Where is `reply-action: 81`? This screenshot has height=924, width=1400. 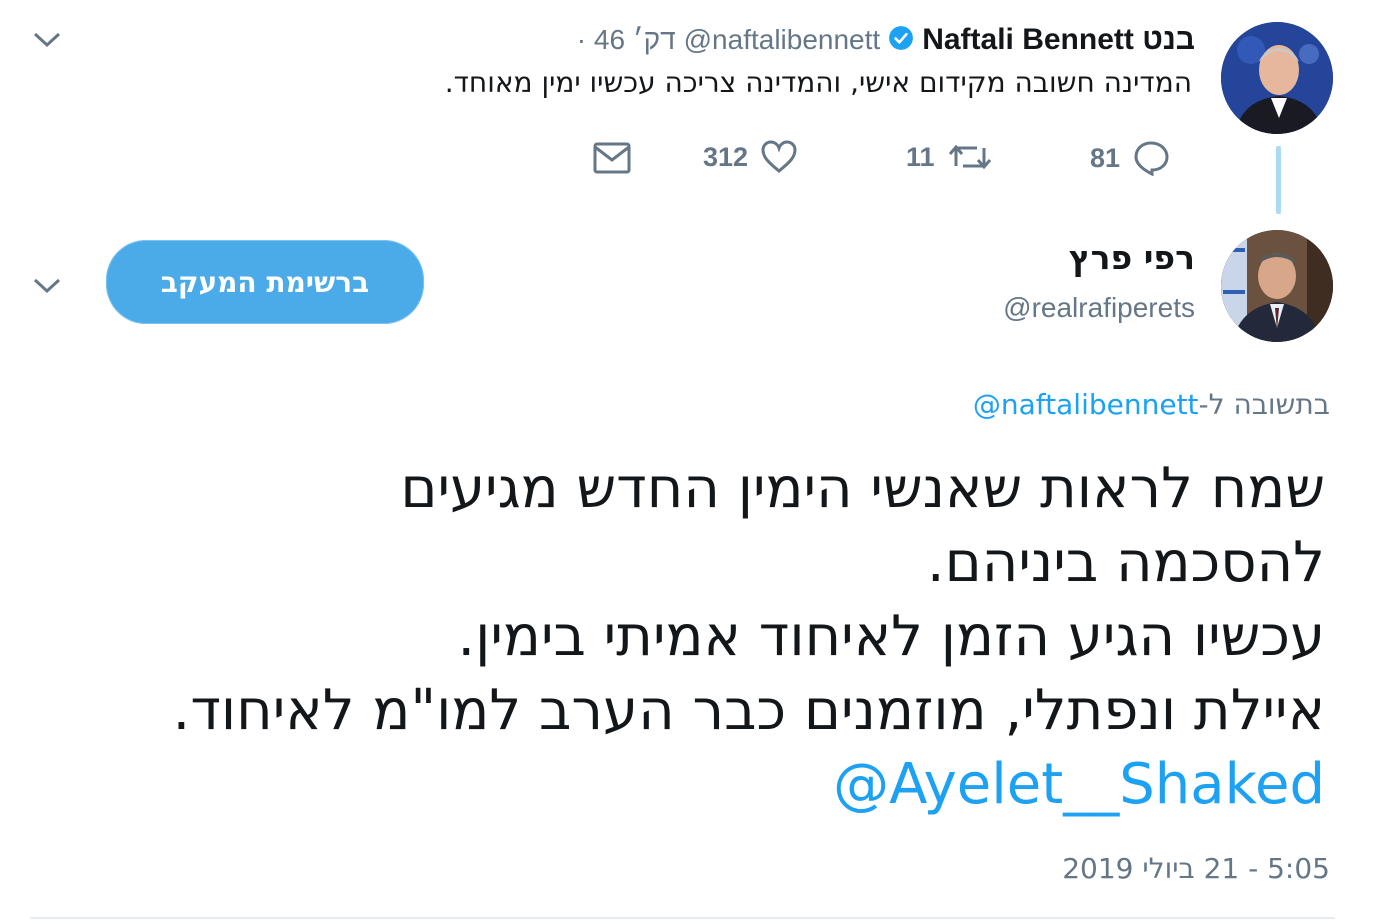 reply-action: 81 is located at coordinates (1130, 158).